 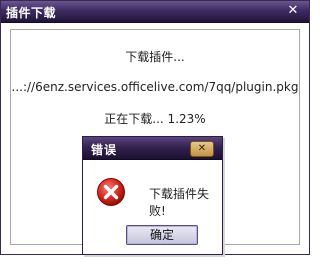 I want to click on window-title: 插件下载, so click(x=31, y=13).